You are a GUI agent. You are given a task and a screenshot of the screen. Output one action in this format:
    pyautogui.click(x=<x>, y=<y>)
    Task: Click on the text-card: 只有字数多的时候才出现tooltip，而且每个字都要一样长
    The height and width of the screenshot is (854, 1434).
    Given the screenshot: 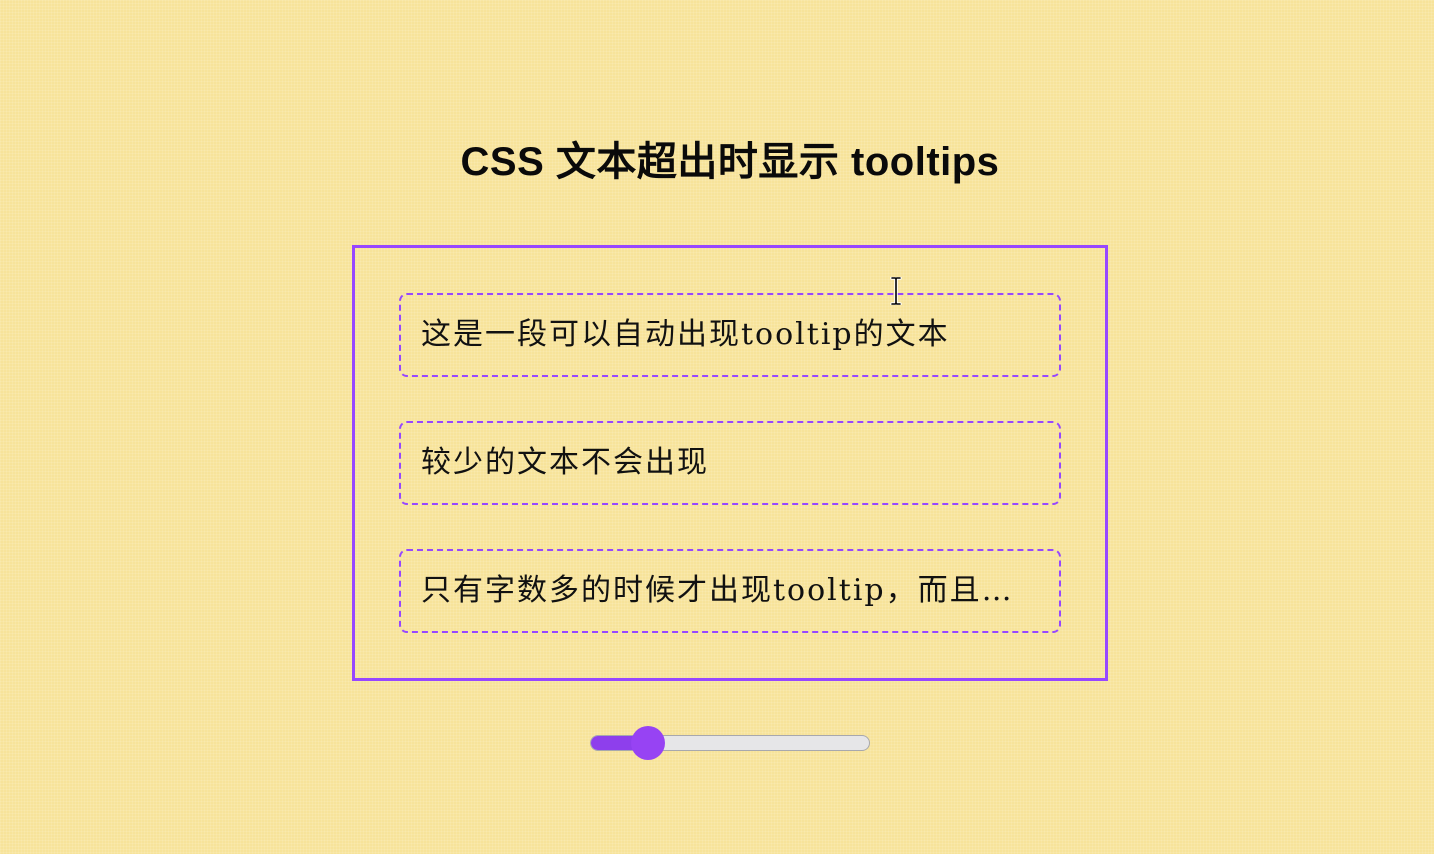 What is the action you would take?
    pyautogui.click(x=730, y=591)
    